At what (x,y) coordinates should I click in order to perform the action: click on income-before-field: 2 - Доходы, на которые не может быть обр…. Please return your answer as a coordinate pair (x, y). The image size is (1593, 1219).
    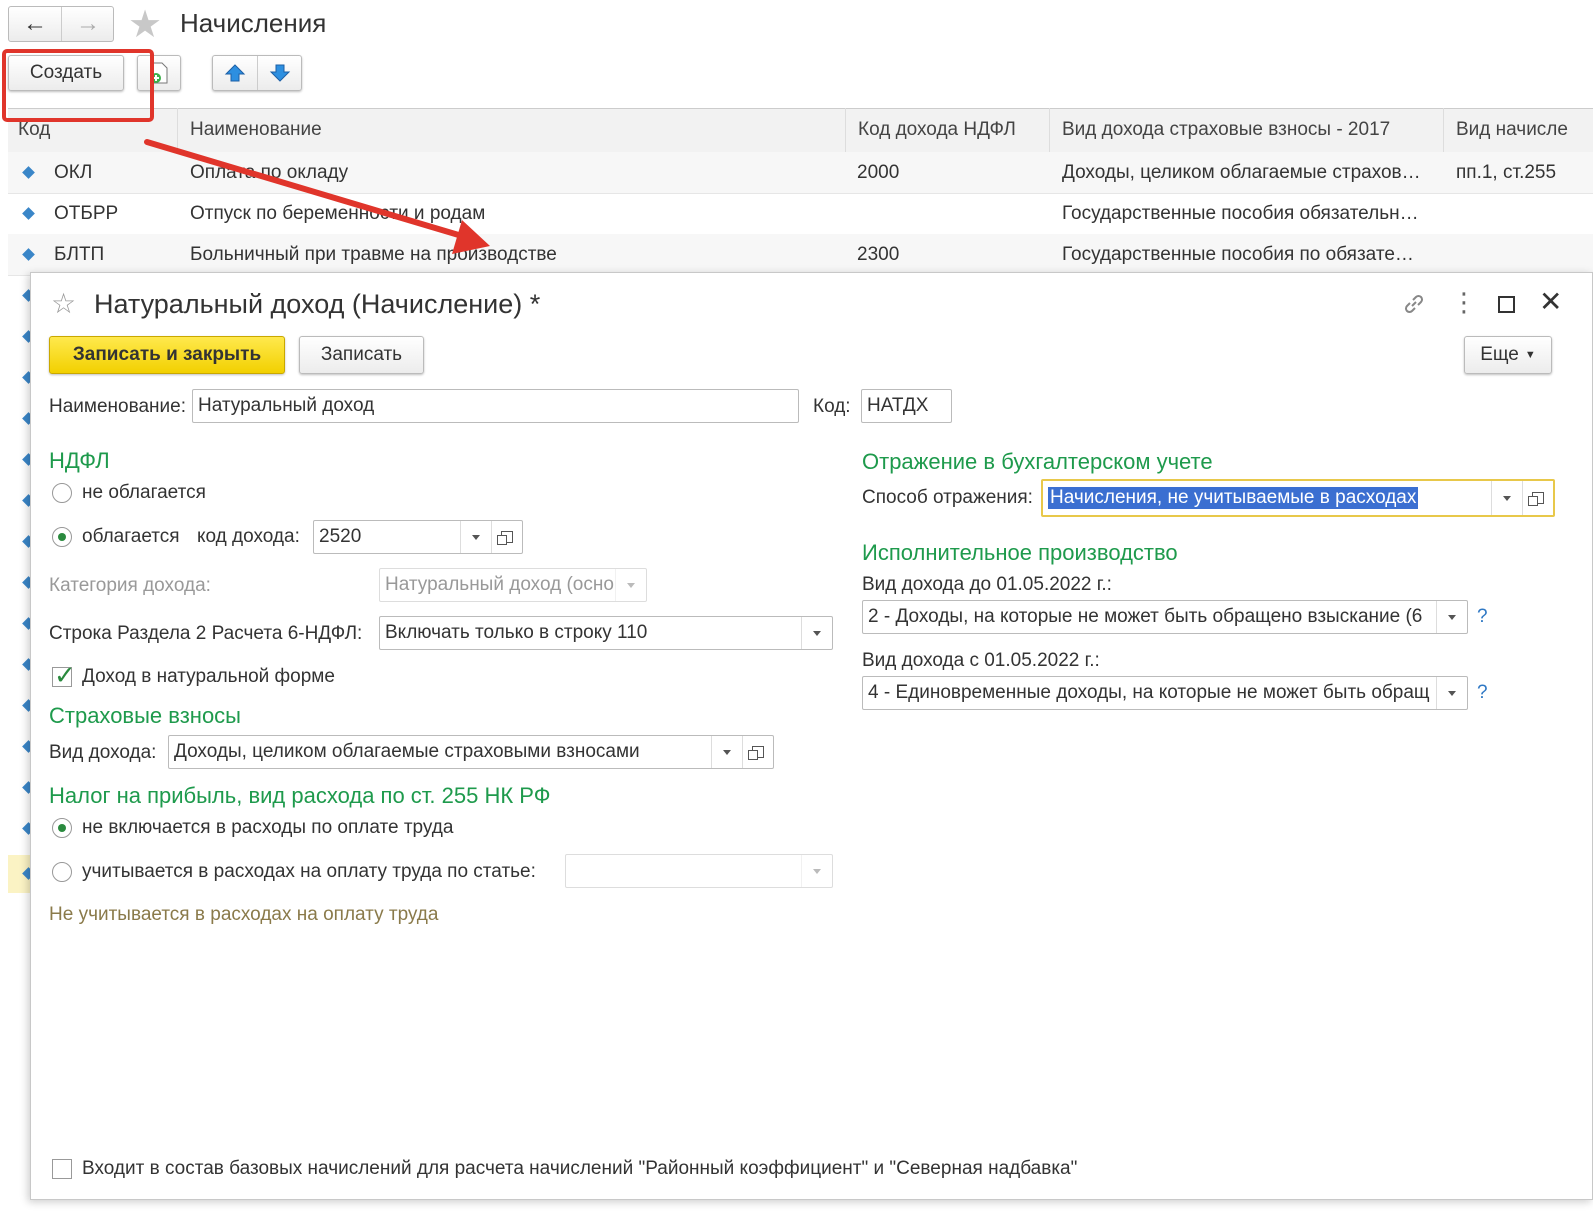
    Looking at the image, I should click on (1165, 617).